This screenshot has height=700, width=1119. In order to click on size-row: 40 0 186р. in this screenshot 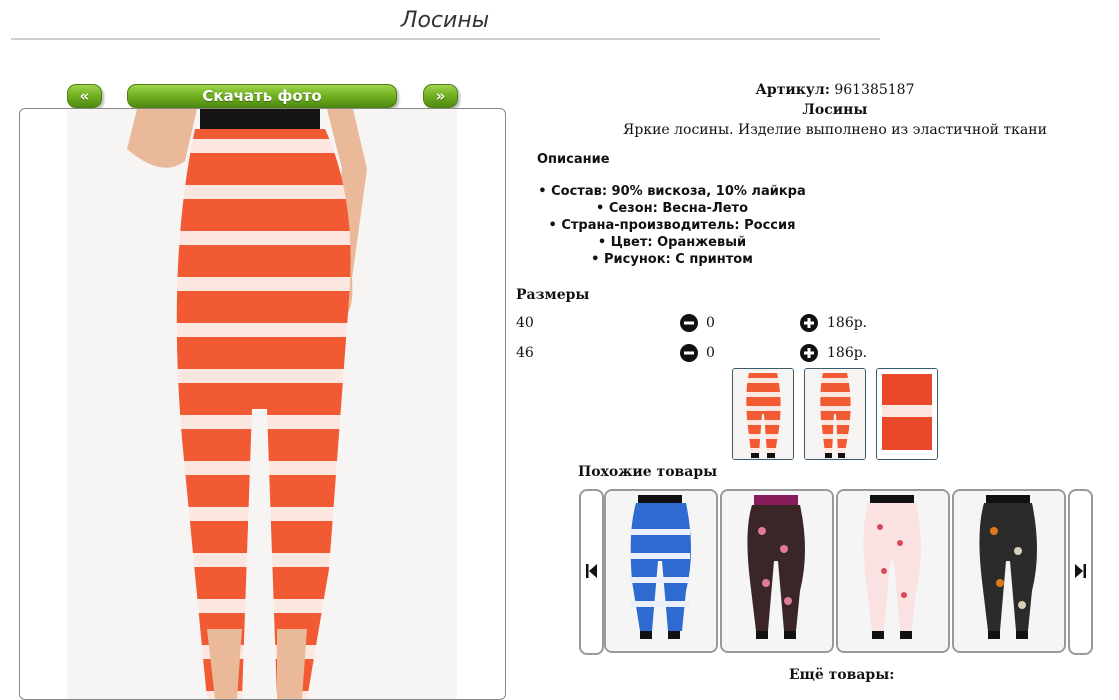, I will do `click(696, 324)`.